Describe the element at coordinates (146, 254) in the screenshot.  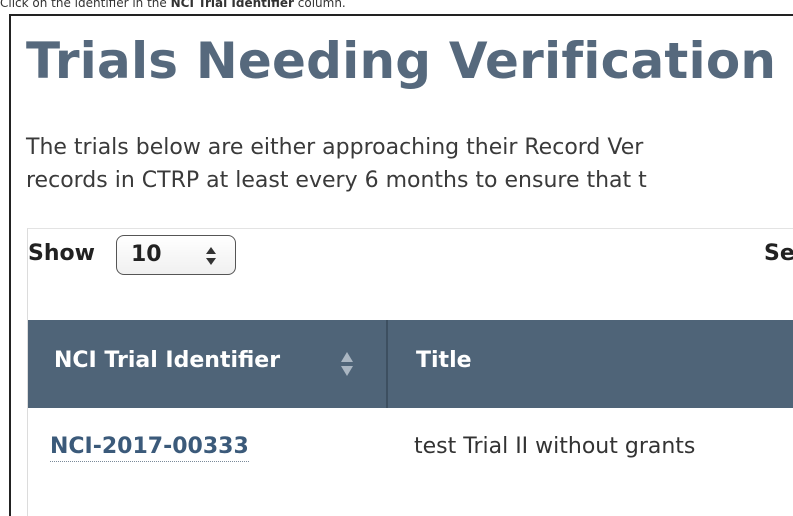
I see `page-size-value: 10` at that location.